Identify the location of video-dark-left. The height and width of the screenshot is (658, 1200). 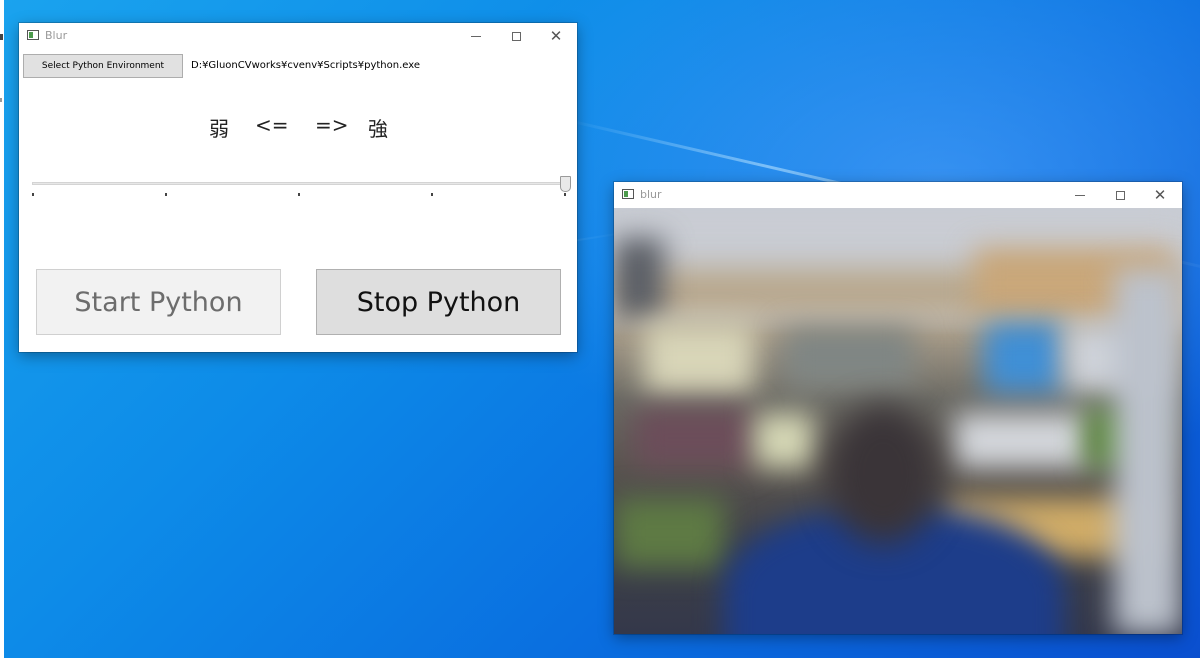
(639, 278).